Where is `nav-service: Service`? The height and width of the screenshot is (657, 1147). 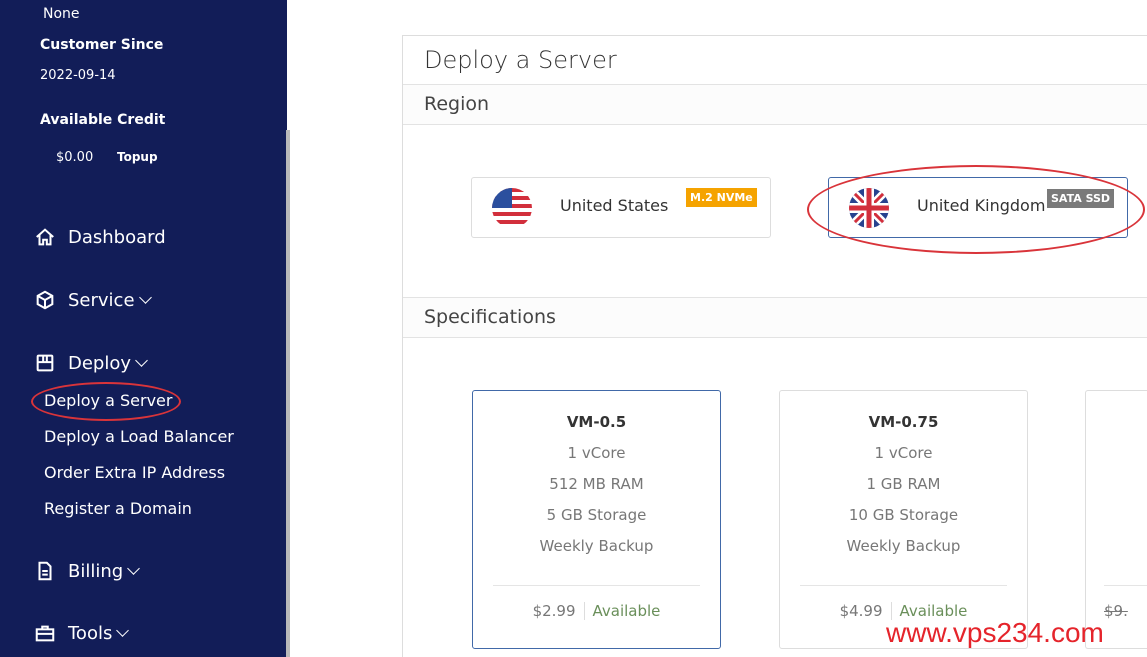 nav-service: Service is located at coordinates (93, 300).